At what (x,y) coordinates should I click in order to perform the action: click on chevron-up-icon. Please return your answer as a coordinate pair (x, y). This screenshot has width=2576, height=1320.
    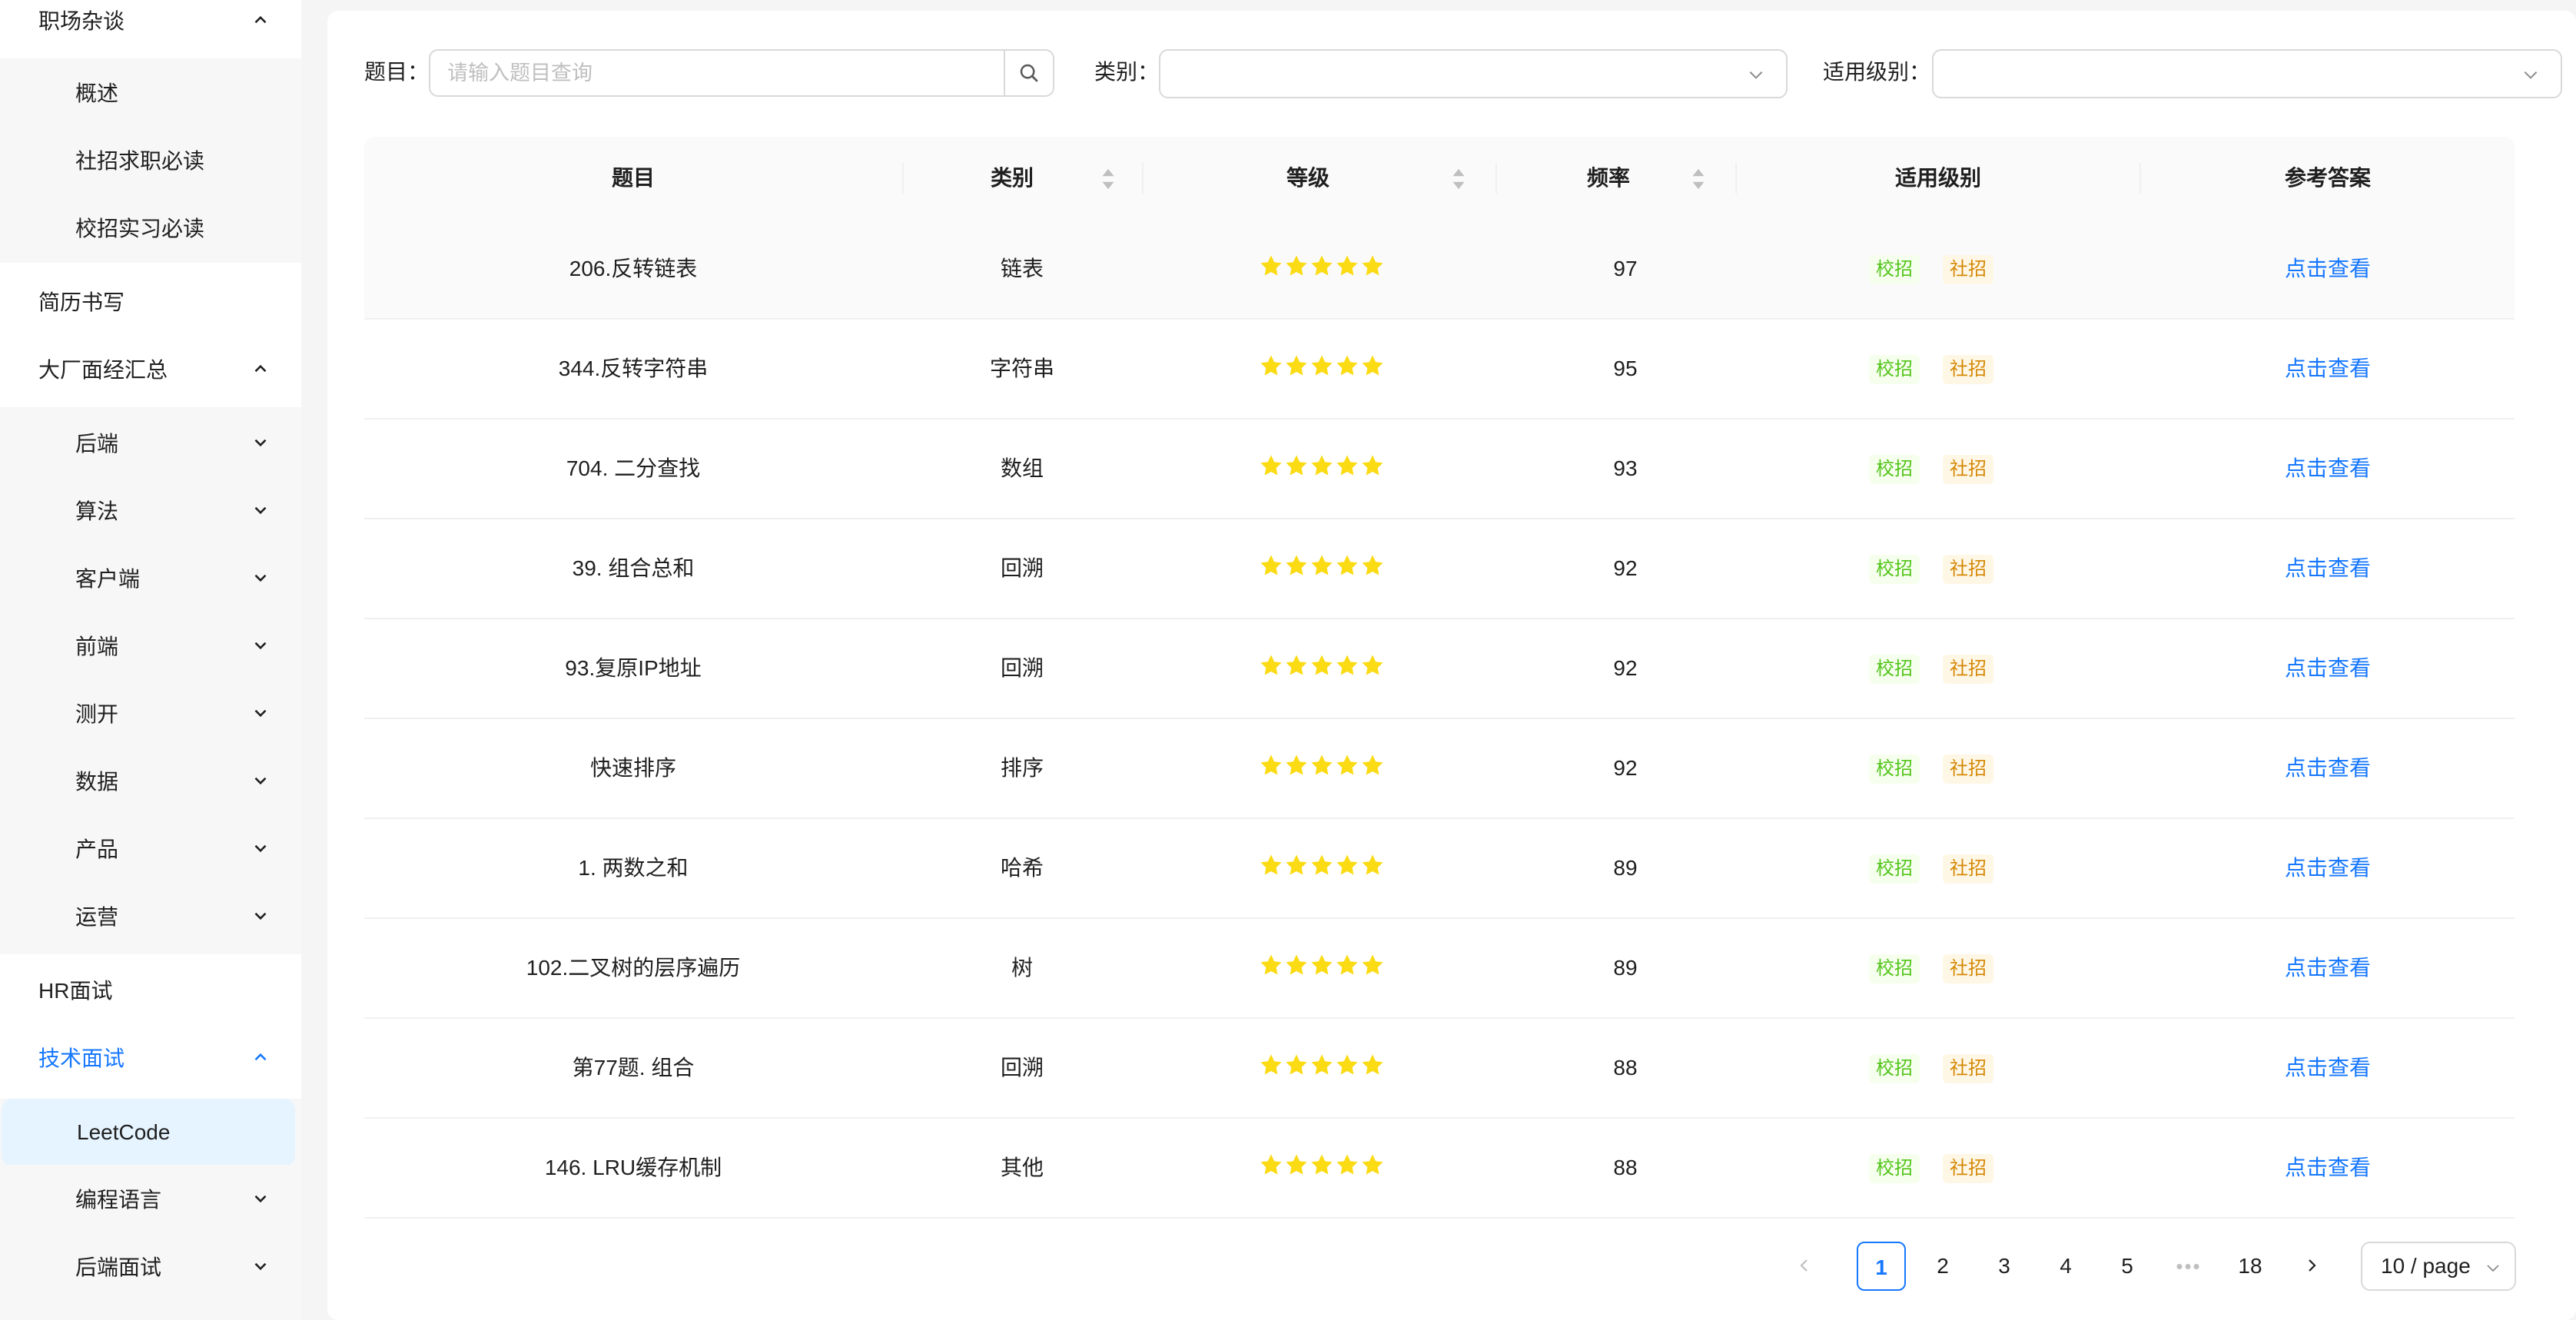
    Looking at the image, I should click on (260, 368).